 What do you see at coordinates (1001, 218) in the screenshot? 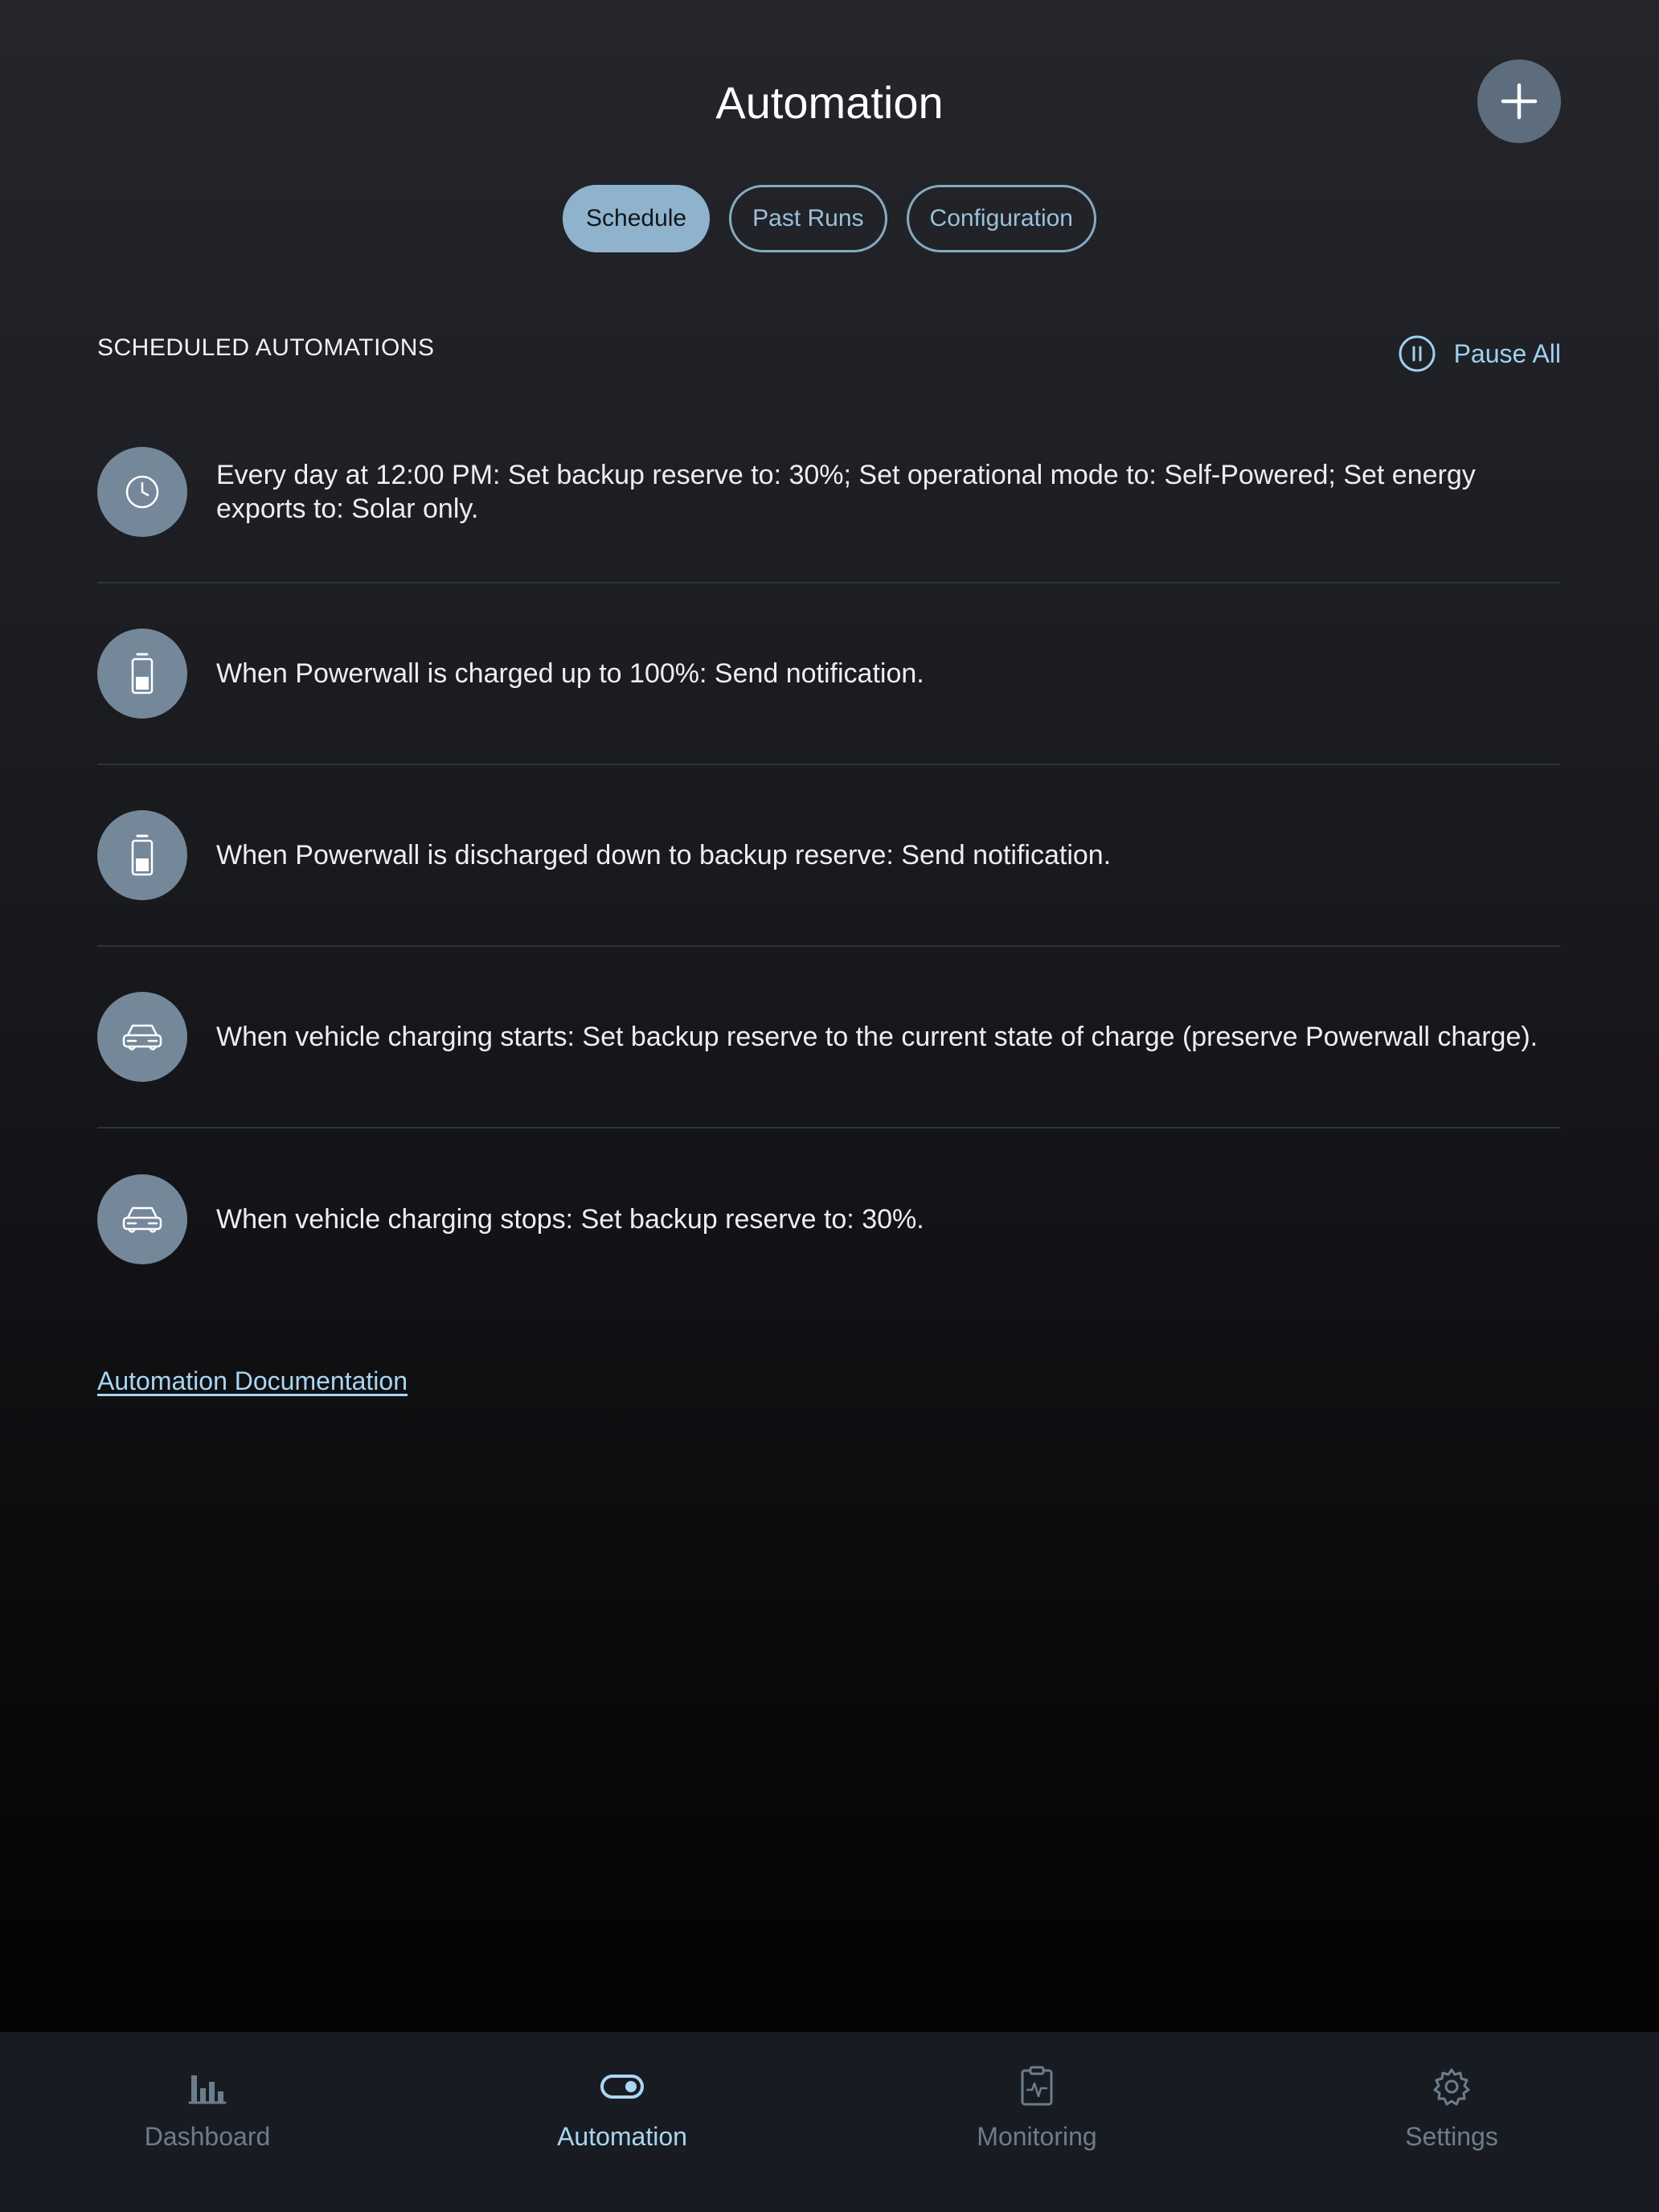
I see `tab-configuration: Configuration` at bounding box center [1001, 218].